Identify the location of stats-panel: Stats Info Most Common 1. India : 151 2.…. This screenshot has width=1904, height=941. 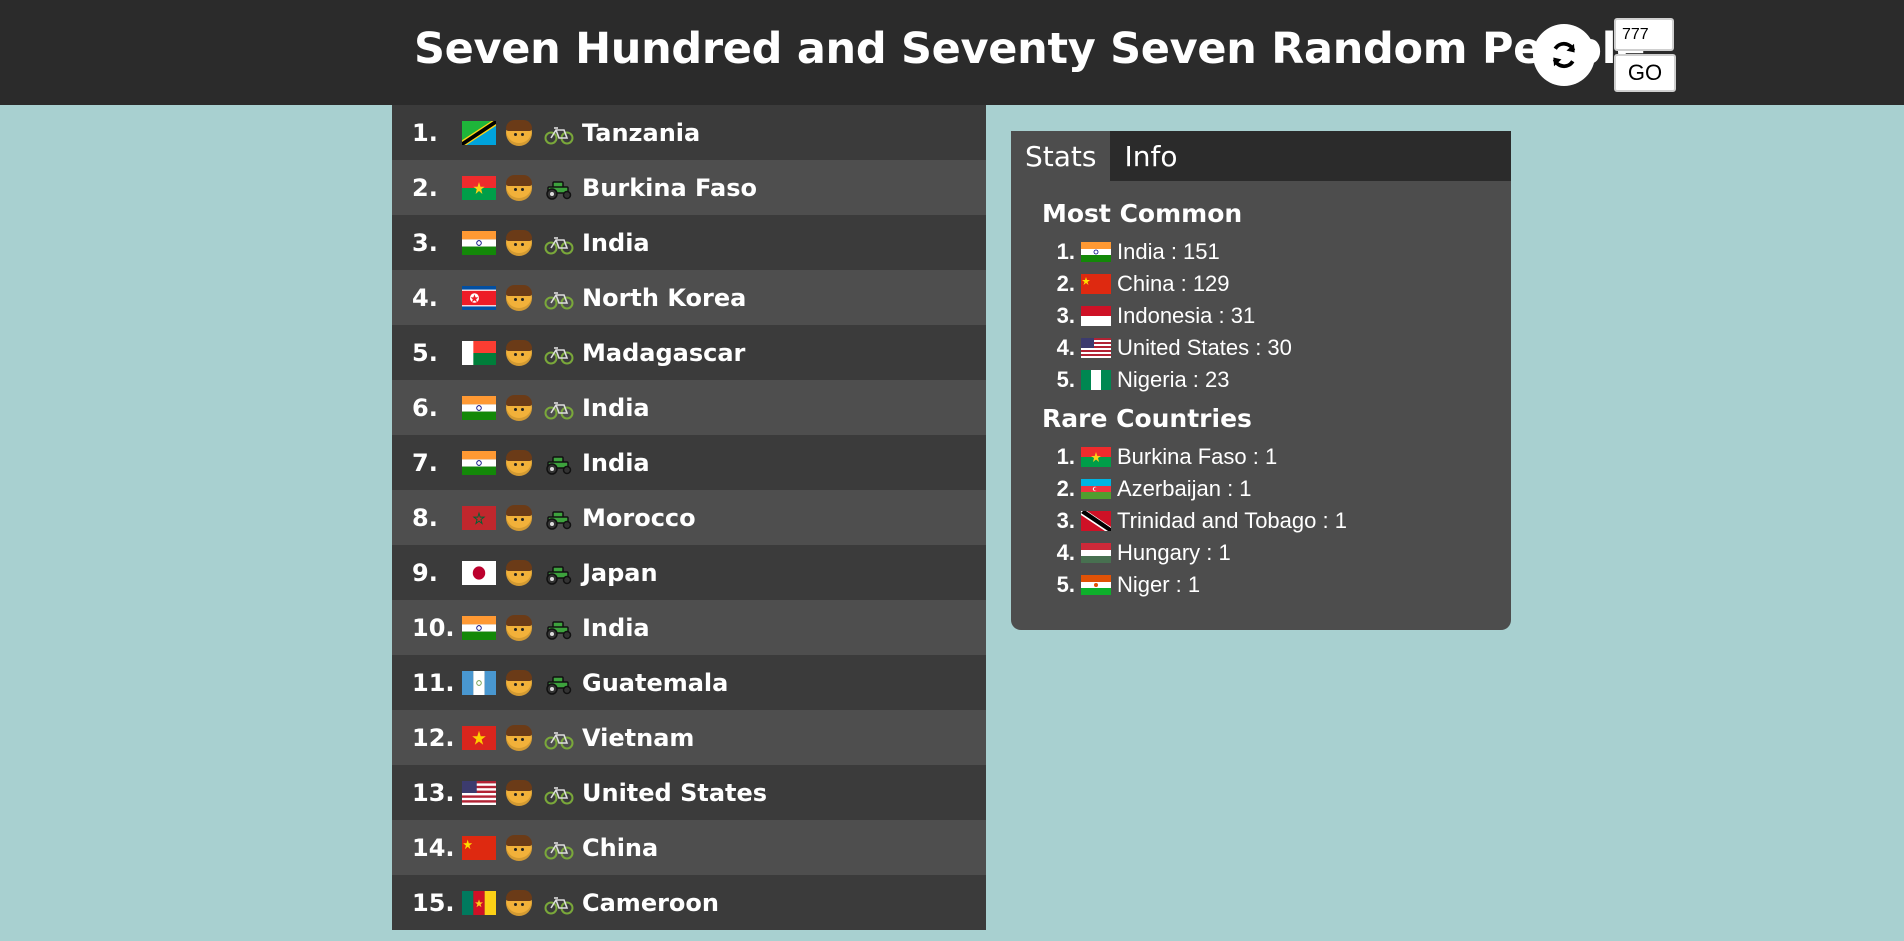
(1261, 380).